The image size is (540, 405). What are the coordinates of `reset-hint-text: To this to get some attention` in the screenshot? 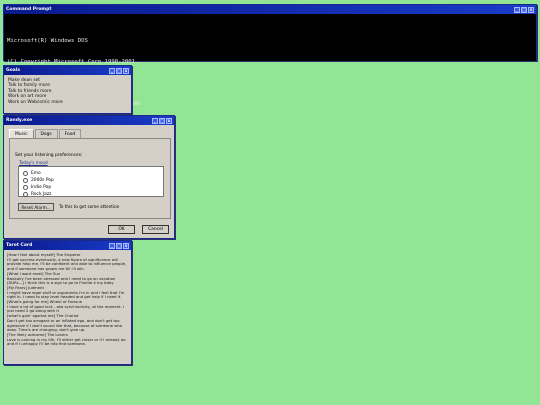 It's located at (89, 206).